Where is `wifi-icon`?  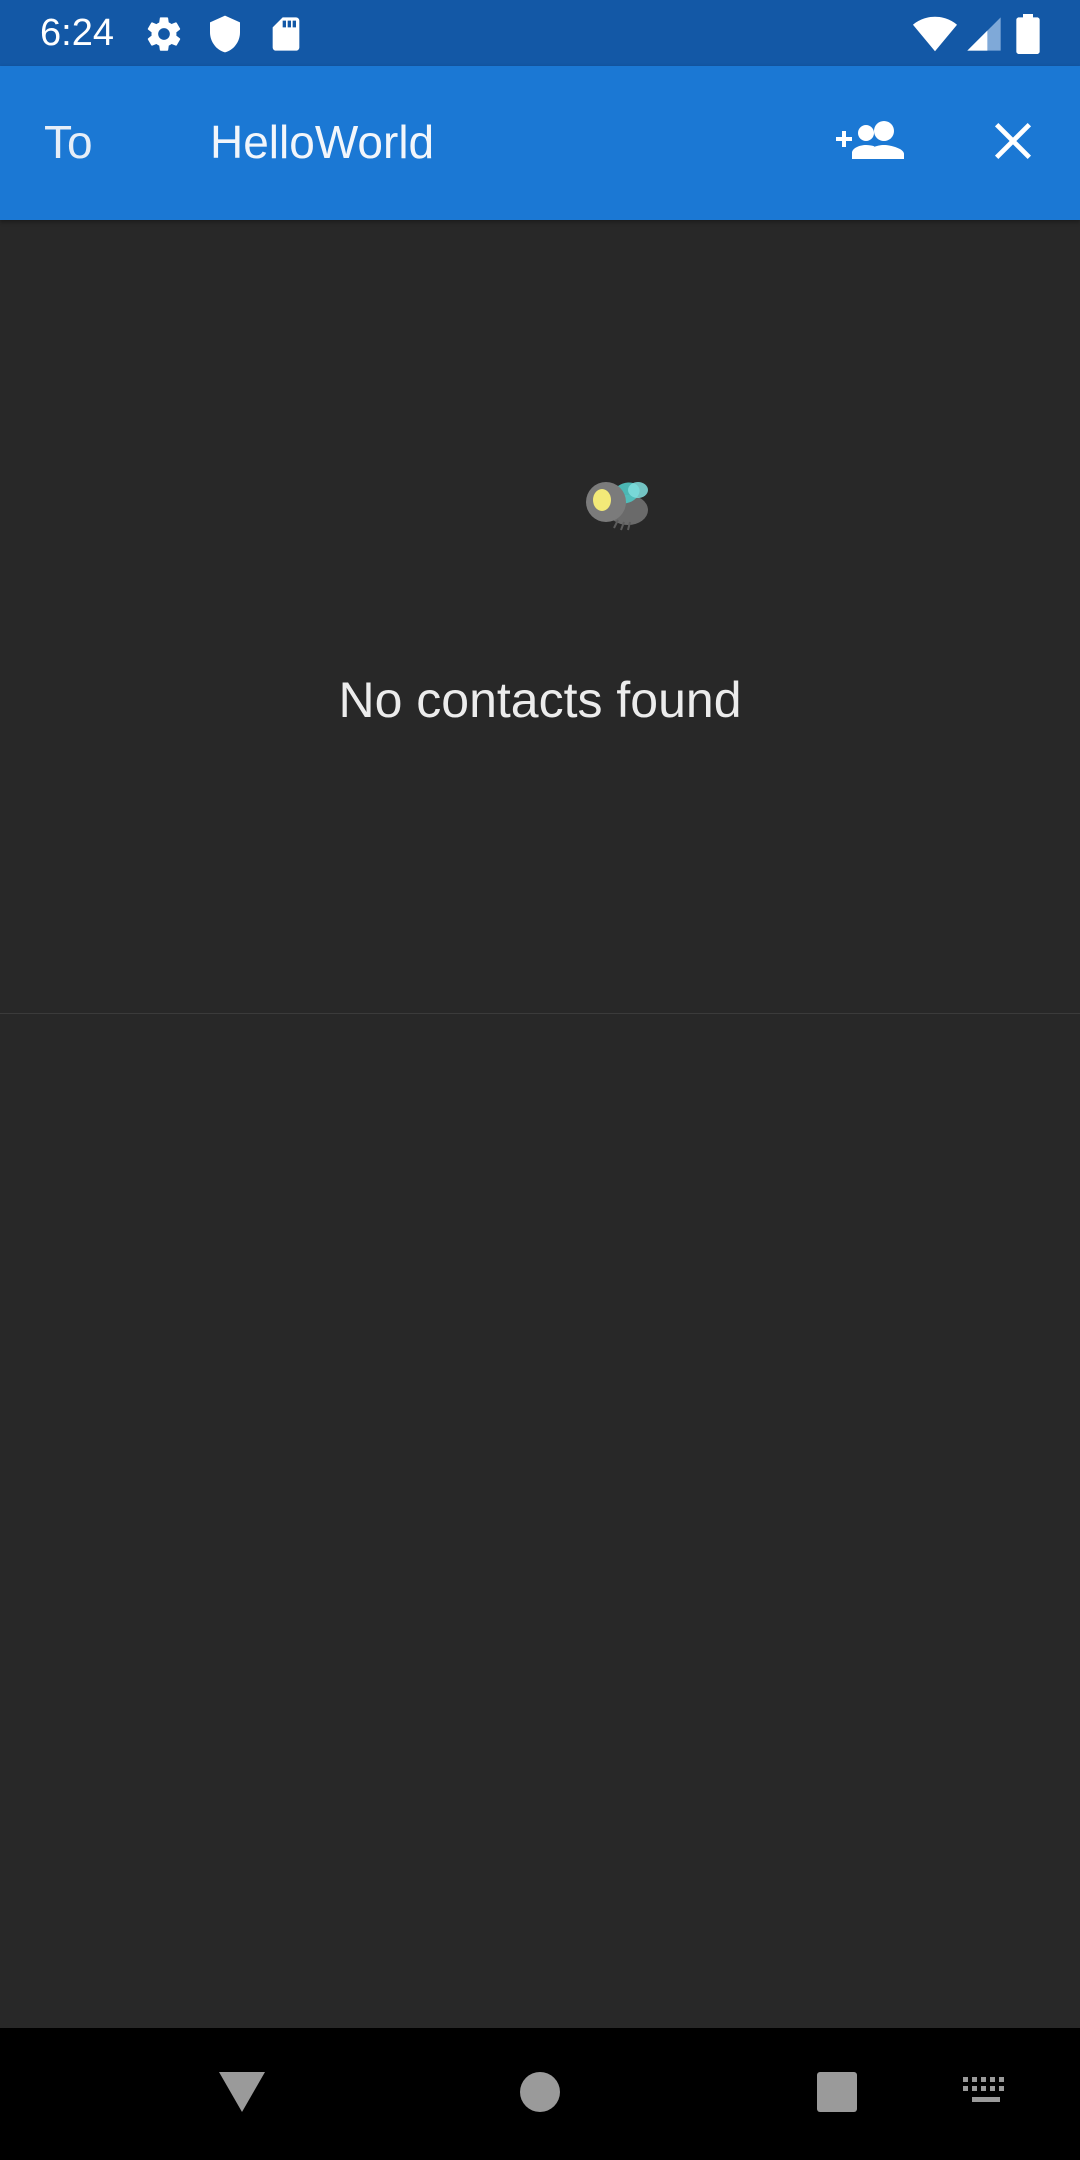 wifi-icon is located at coordinates (935, 34).